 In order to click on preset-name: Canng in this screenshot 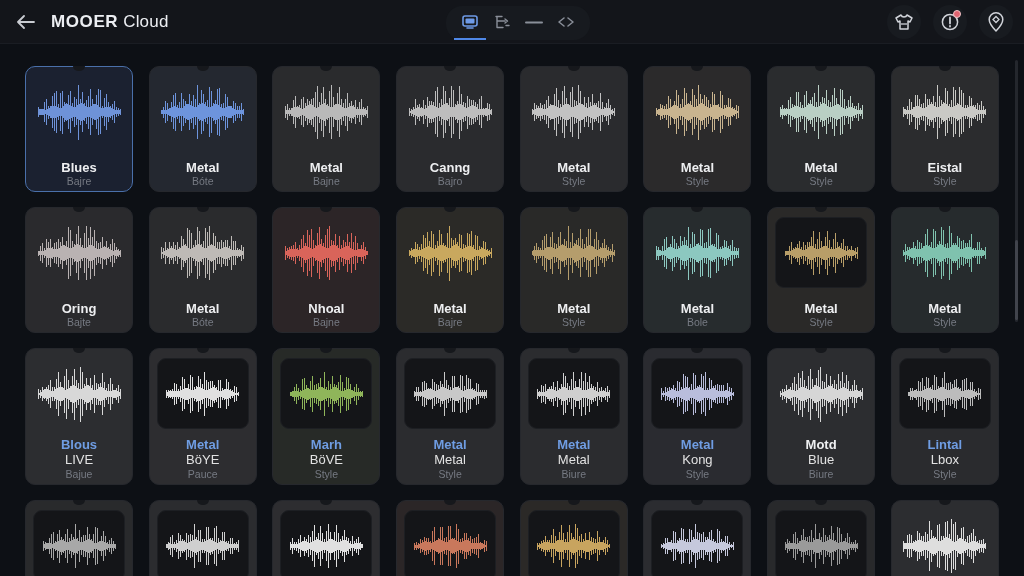, I will do `click(450, 167)`.